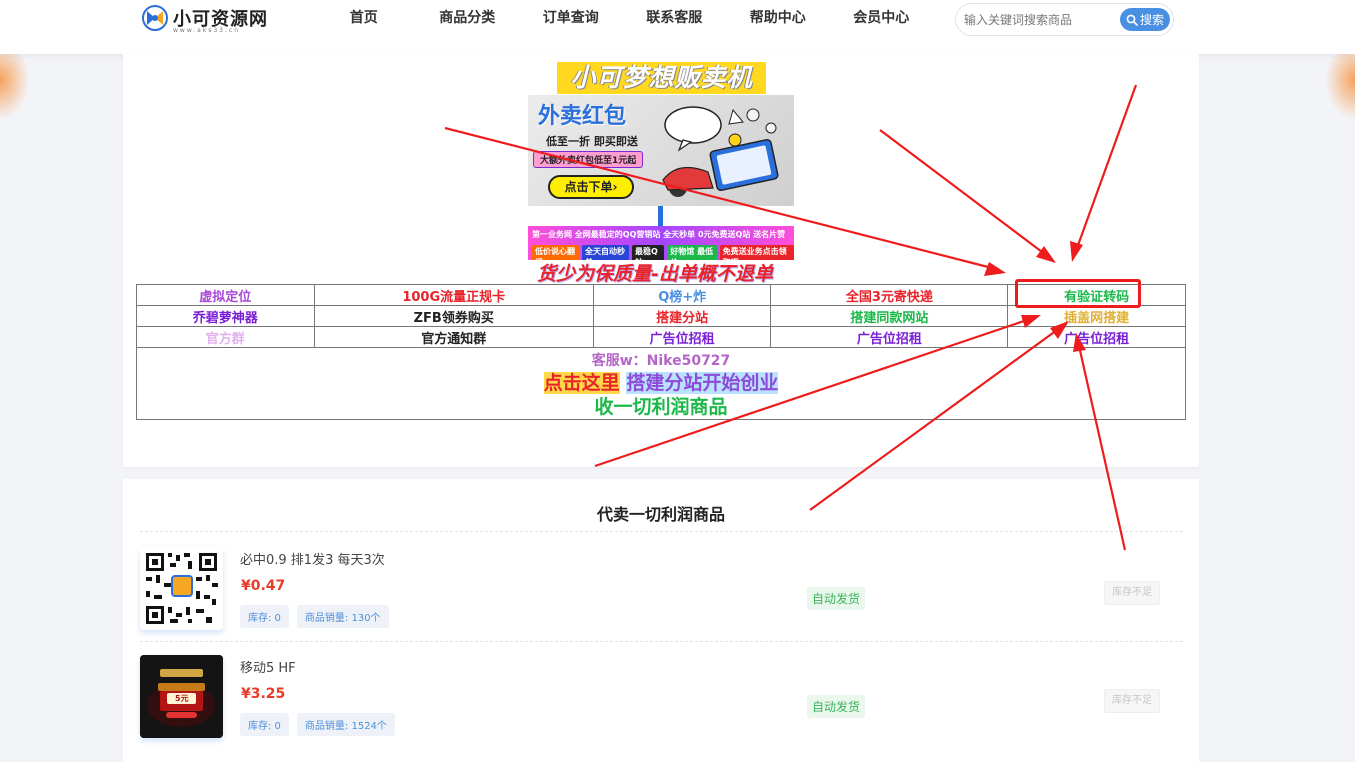 This screenshot has height=762, width=1355. I want to click on table-link: 100G流量正规卡, so click(453, 295).